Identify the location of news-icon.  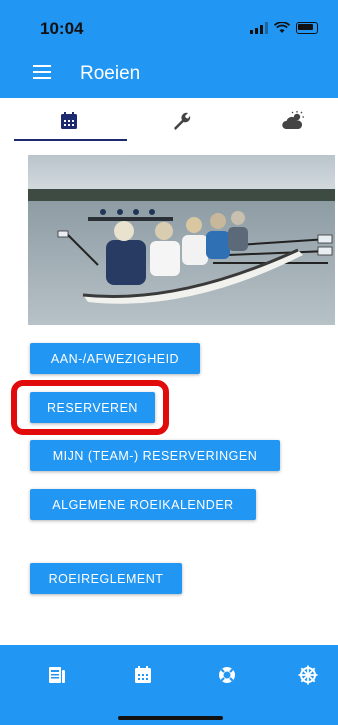
(57, 675).